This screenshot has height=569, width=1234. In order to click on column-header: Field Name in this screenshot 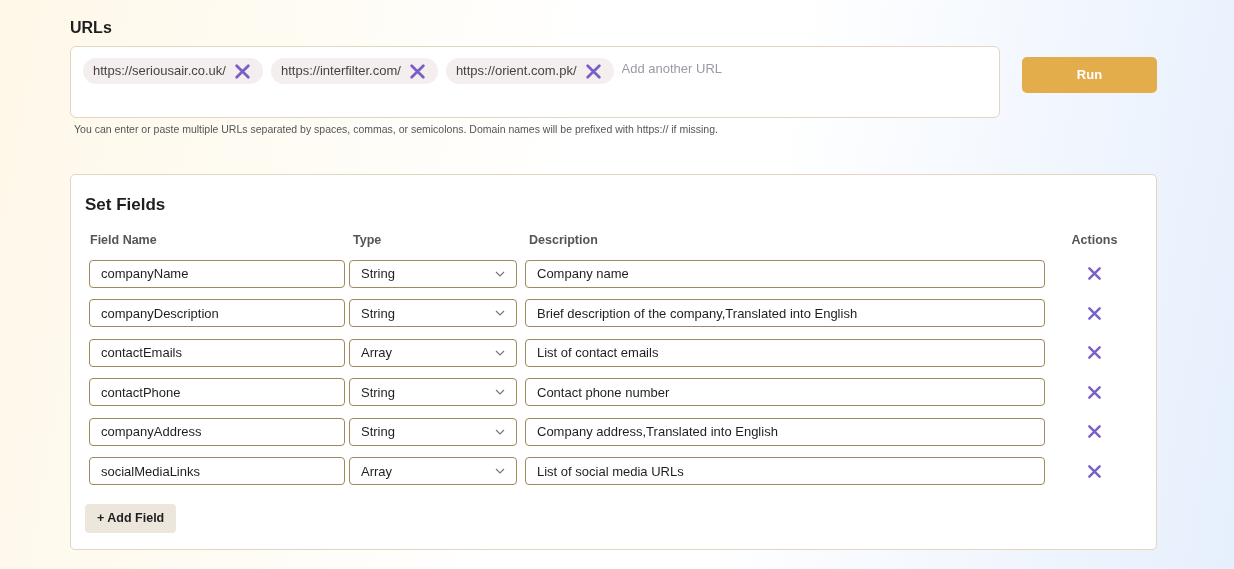, I will do `click(123, 239)`.